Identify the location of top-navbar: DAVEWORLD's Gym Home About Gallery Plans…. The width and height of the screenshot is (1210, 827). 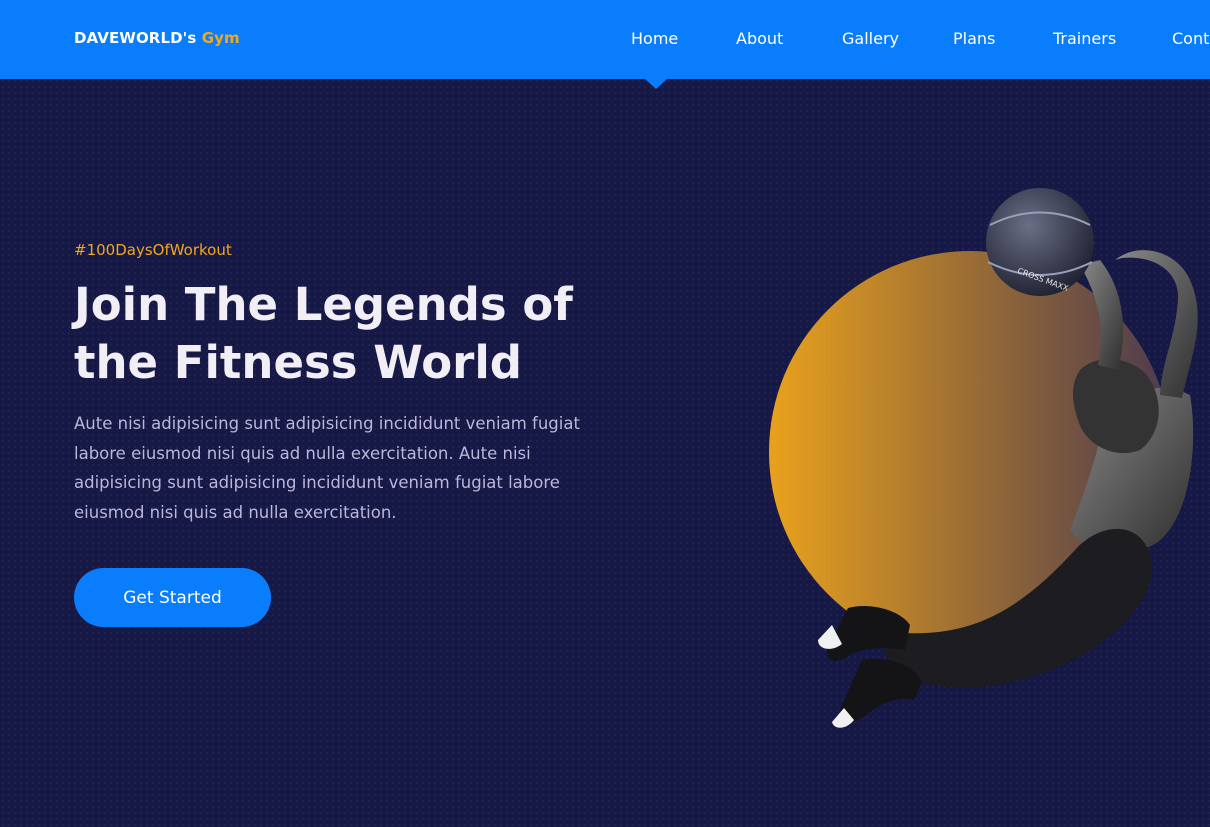
(605, 39).